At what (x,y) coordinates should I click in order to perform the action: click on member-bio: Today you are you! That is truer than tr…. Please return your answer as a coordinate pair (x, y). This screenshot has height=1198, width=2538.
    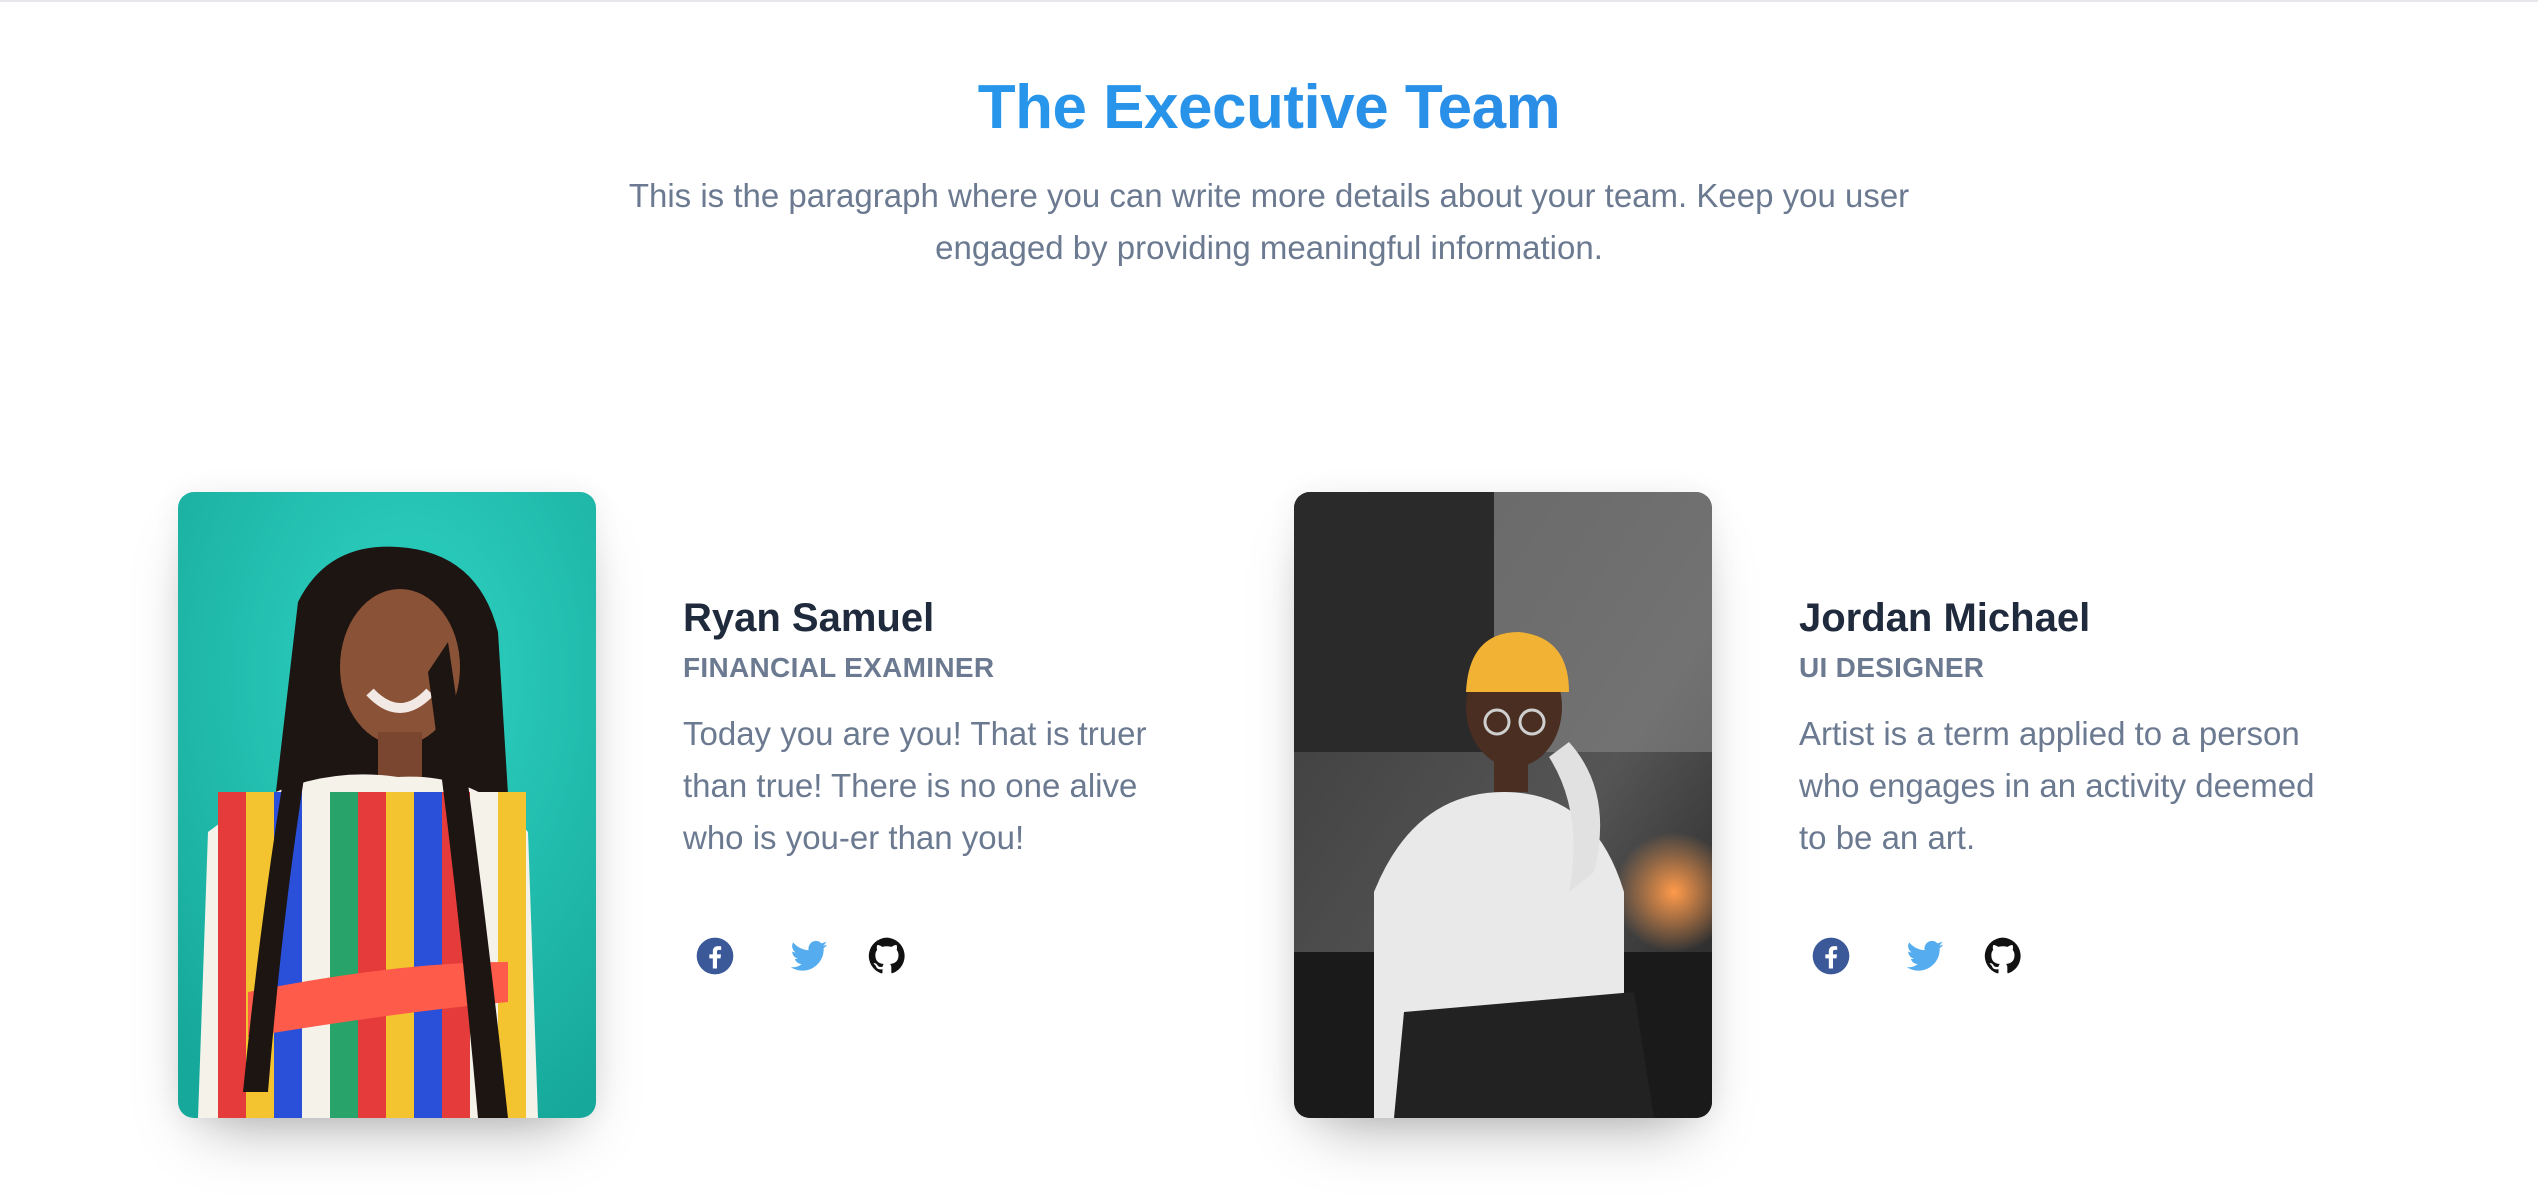
    Looking at the image, I should click on (915, 785).